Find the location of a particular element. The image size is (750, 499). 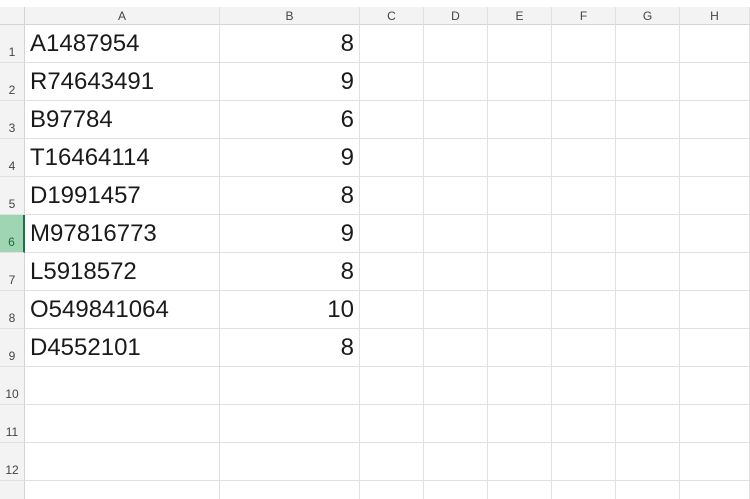

cell-c9 is located at coordinates (392, 348).